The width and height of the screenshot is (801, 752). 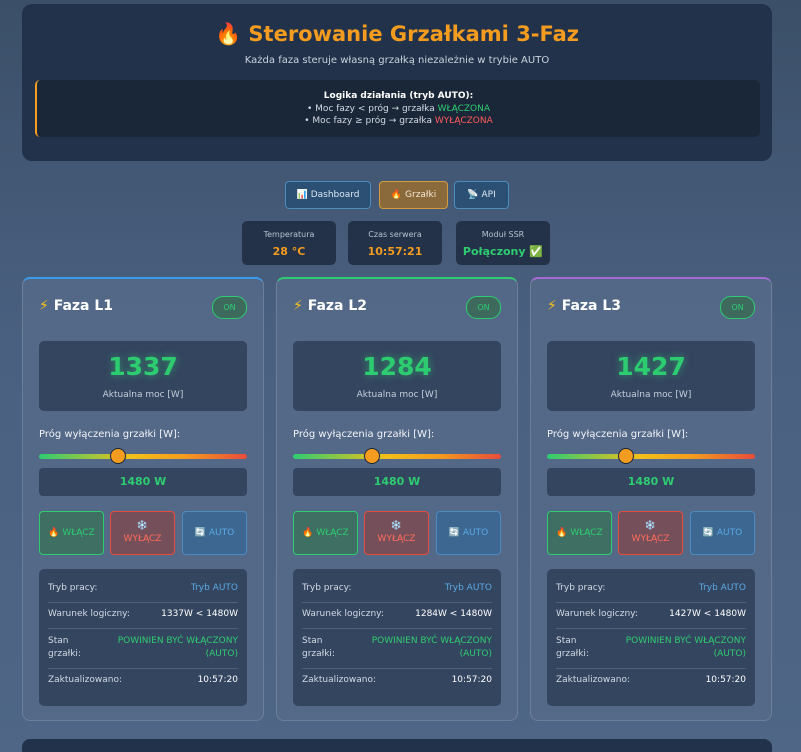 What do you see at coordinates (289, 251) in the screenshot?
I see `status-temperature-value: 28 °C` at bounding box center [289, 251].